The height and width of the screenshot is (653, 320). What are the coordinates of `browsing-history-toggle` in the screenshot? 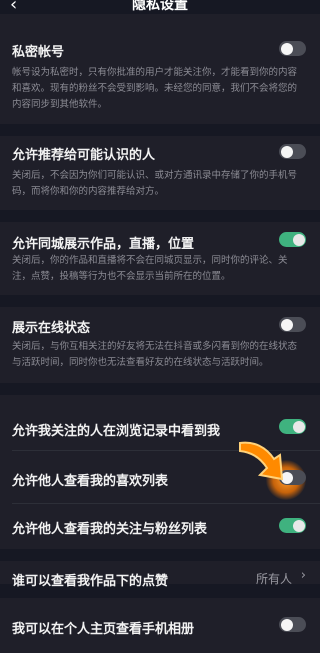 It's located at (292, 426).